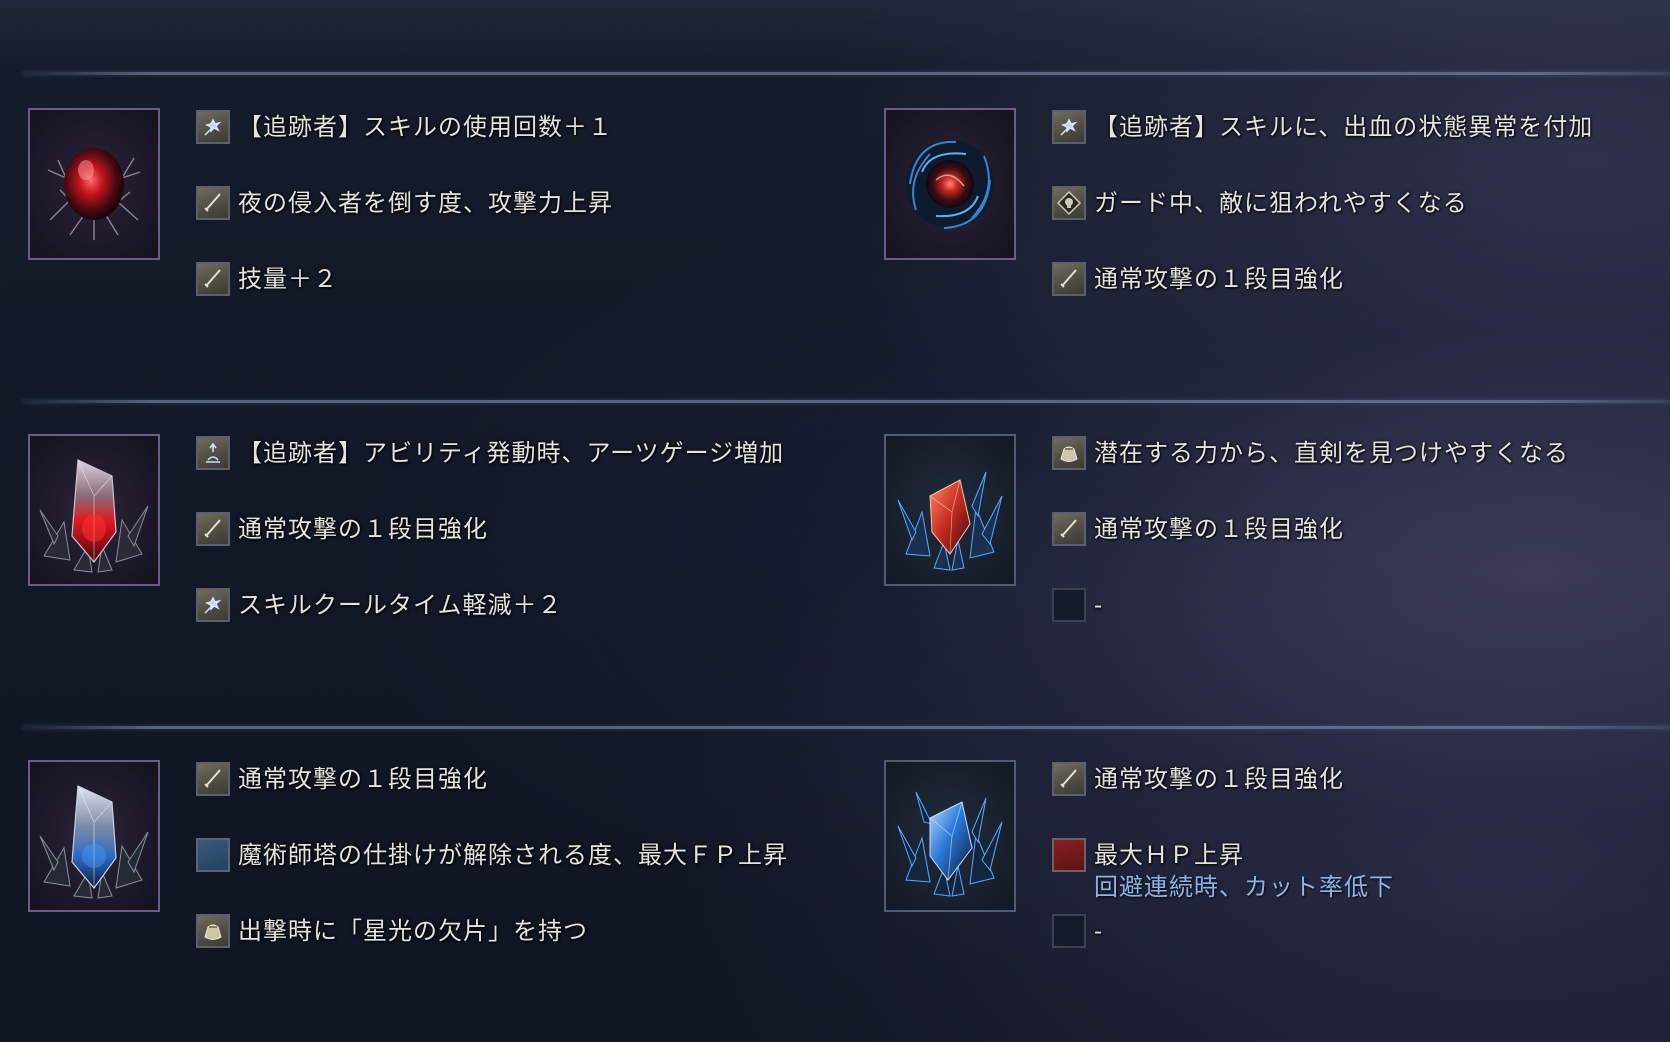  I want to click on effect-row: スキルクールタイム軽減＋２, so click(536, 605).